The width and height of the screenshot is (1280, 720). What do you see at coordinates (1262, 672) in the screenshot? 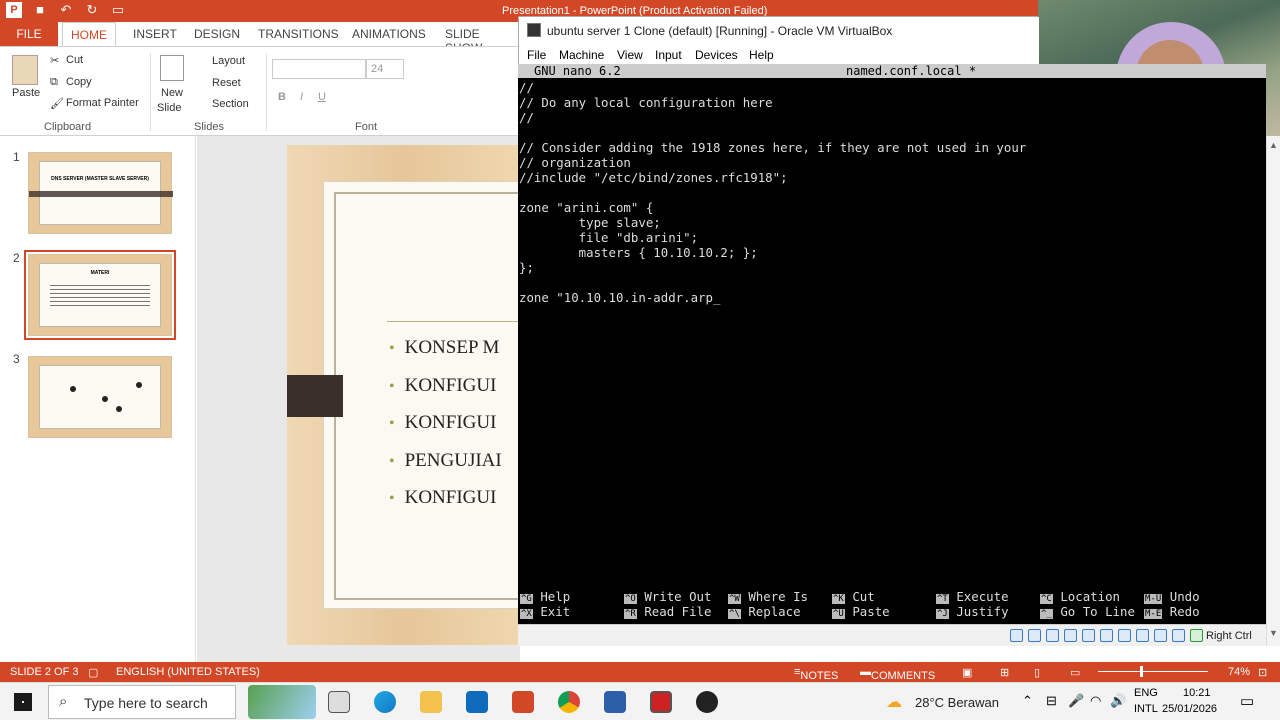
I see `fit-to-window-icon: ⊡` at bounding box center [1262, 672].